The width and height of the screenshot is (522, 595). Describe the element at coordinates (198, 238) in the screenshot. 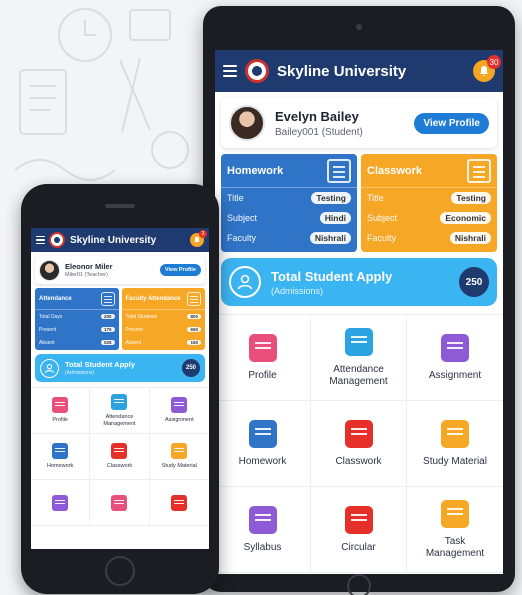

I see `notification-button: 3` at that location.